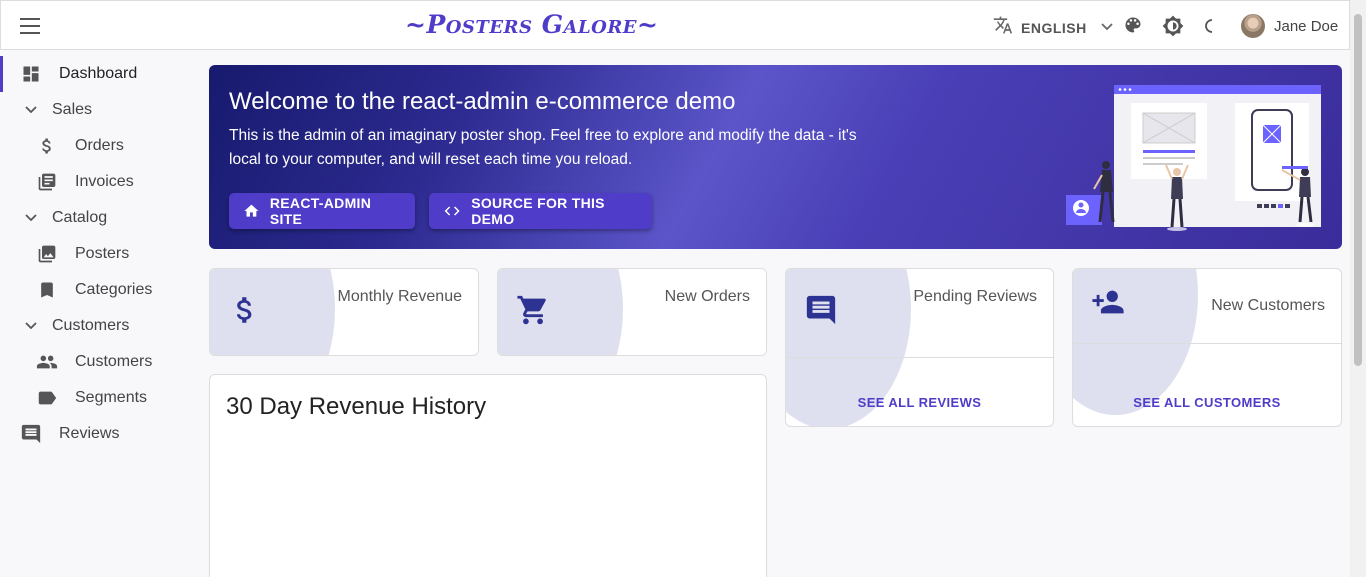  What do you see at coordinates (919, 402) in the screenshot?
I see `see-all-reviews-link: SEE ALL REVIEWS` at bounding box center [919, 402].